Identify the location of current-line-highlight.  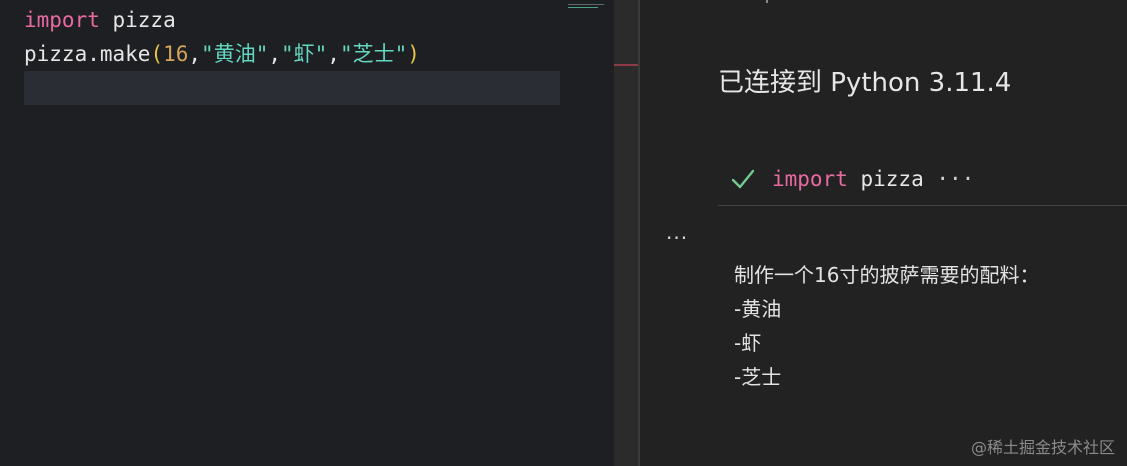
(292, 88).